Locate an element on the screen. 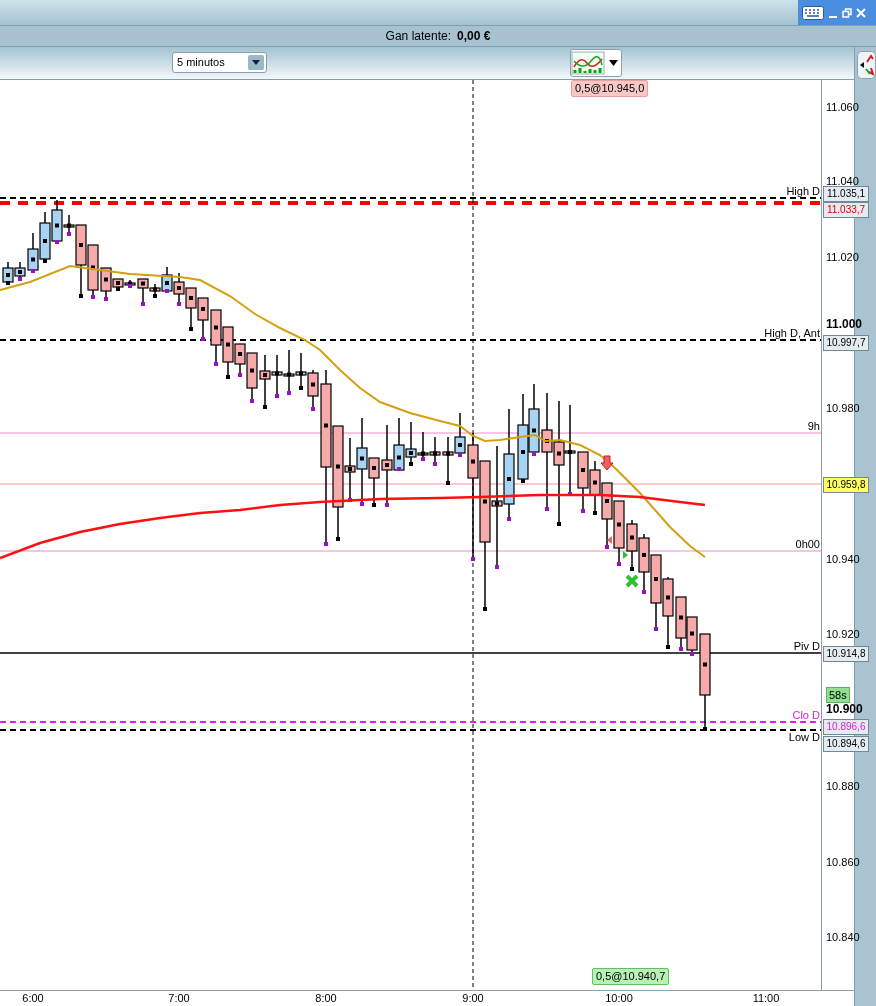 The height and width of the screenshot is (1006, 876). level-label: 0h00 is located at coordinates (807, 544).